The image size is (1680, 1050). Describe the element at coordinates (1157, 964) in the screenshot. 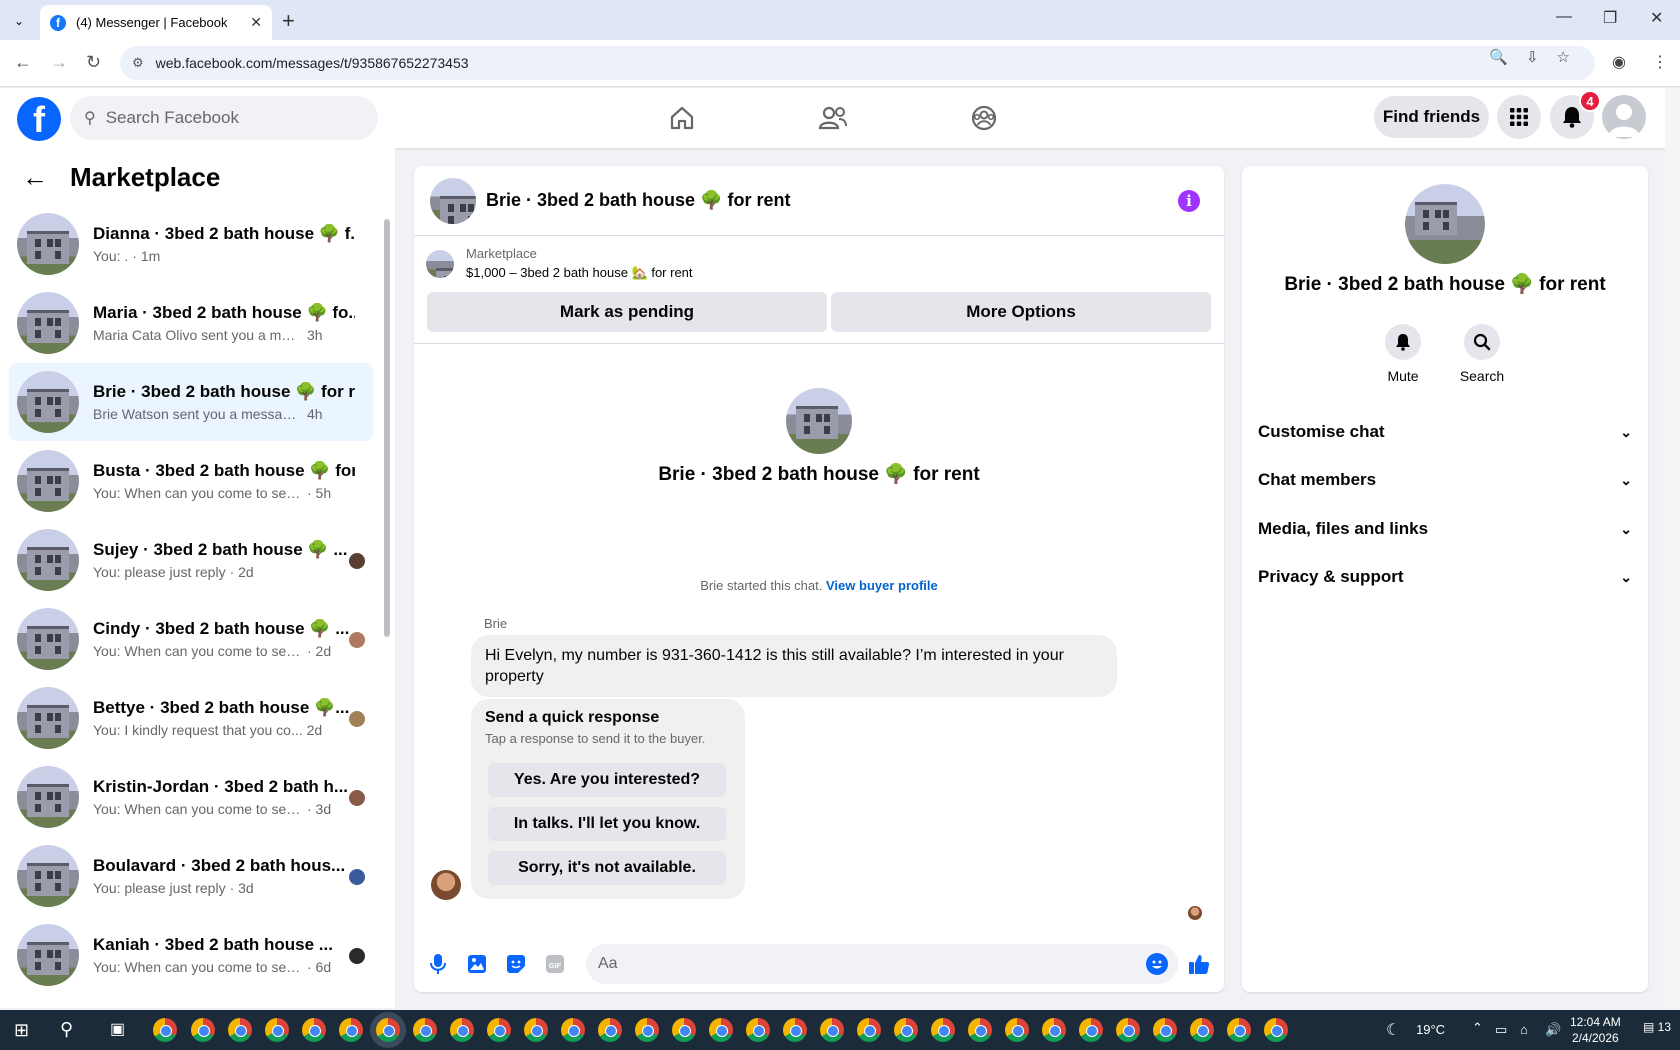

I see `emoji-icon` at that location.